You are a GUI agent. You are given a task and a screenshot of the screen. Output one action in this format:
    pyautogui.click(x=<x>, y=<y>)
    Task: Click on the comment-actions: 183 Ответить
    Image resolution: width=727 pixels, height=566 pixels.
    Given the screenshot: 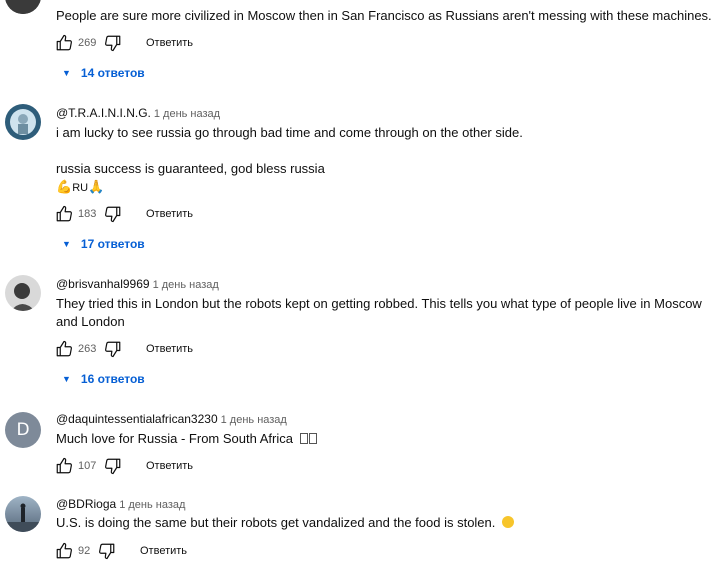 What is the action you would take?
    pyautogui.click(x=124, y=214)
    